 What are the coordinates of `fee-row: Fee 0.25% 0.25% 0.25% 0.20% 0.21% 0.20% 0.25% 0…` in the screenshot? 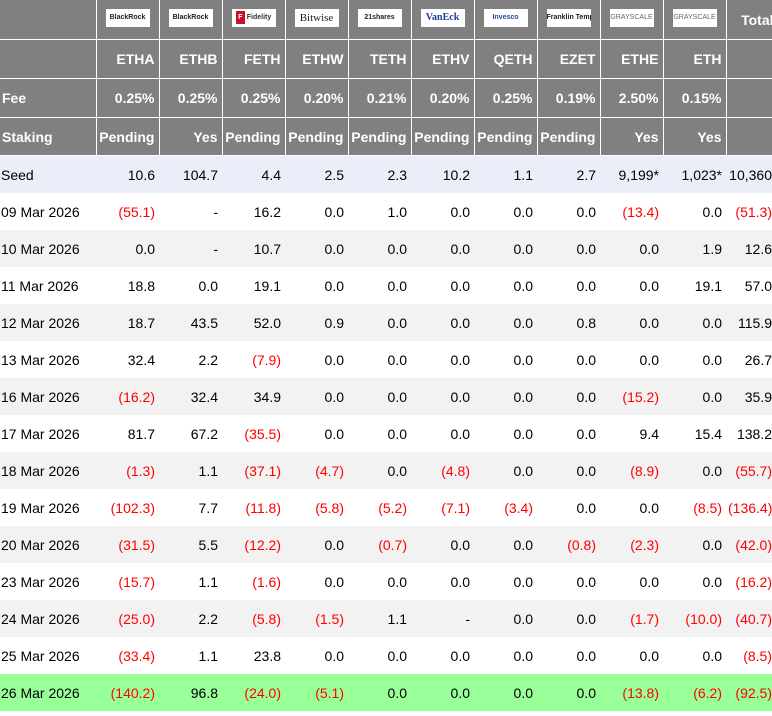 It's located at (386, 98).